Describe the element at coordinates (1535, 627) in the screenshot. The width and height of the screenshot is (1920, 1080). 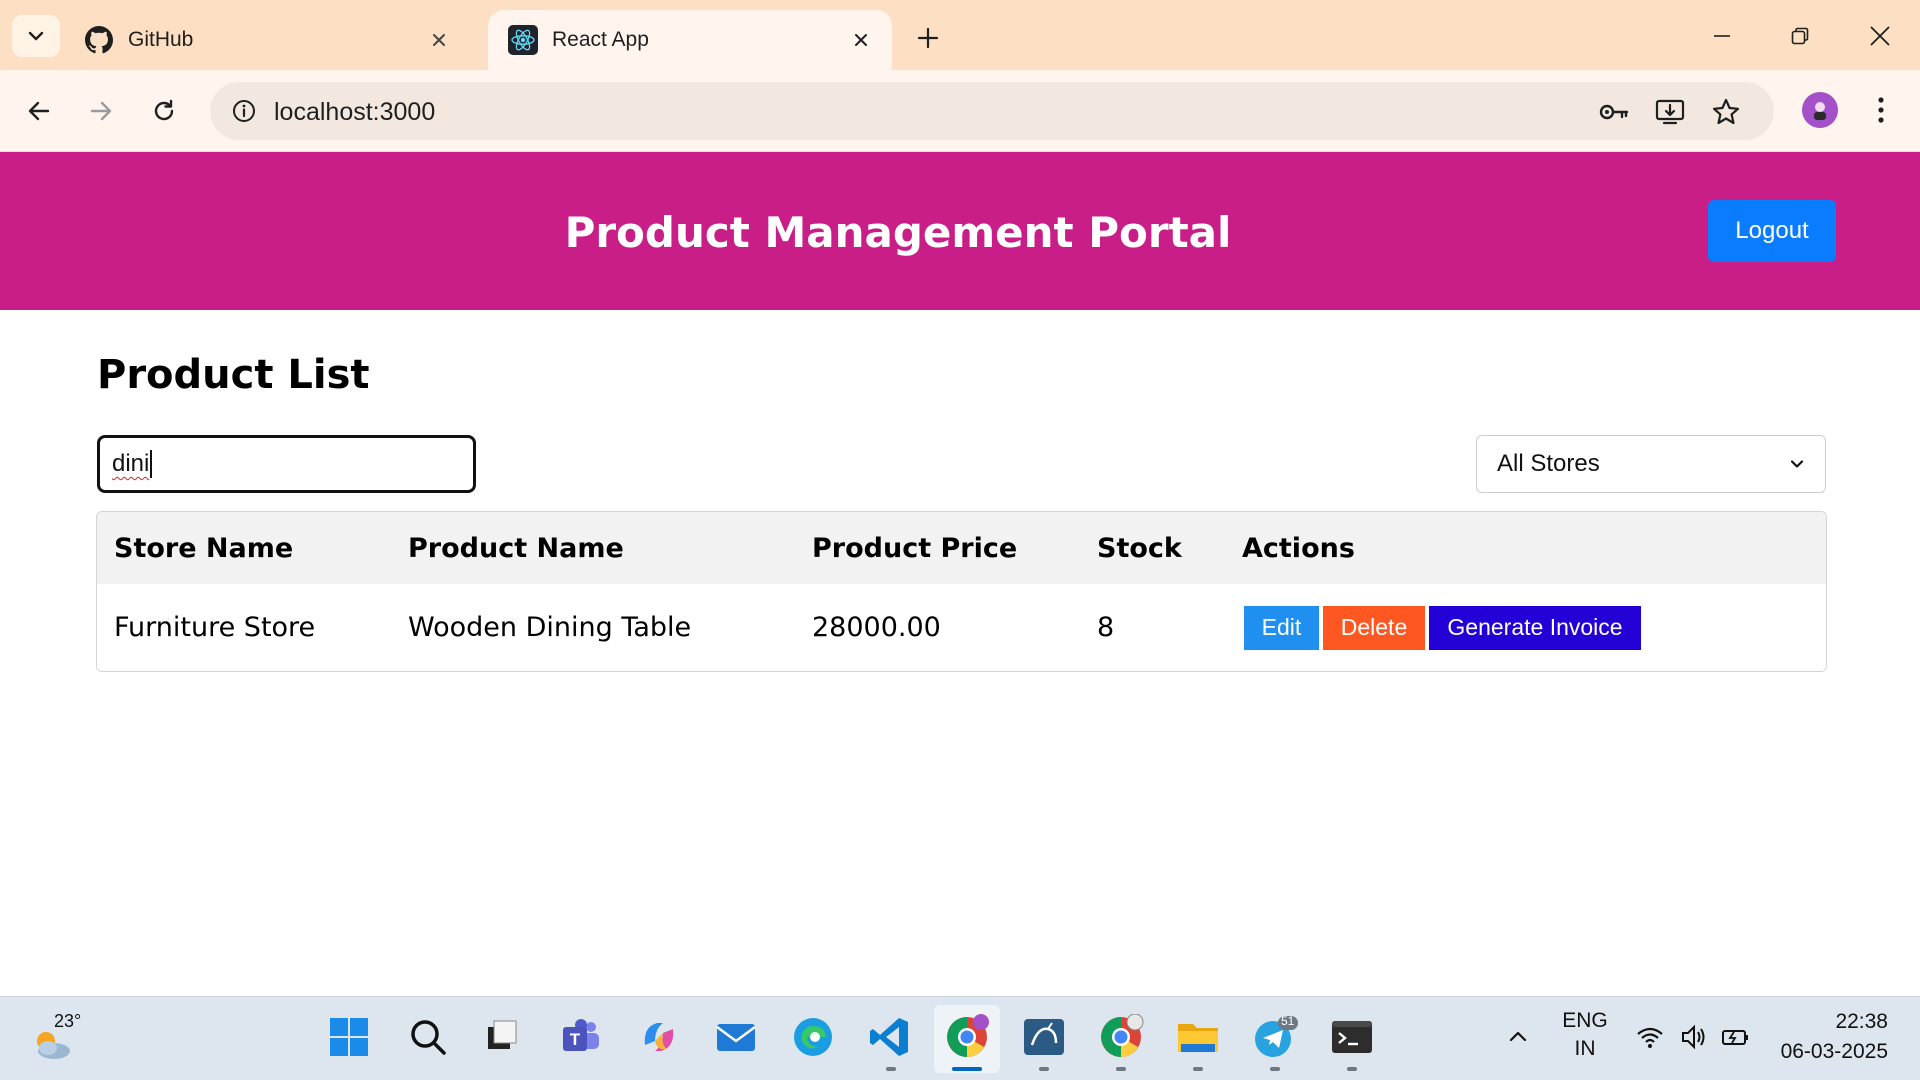
I see `generate-invoice-button: Generate Invoice` at that location.